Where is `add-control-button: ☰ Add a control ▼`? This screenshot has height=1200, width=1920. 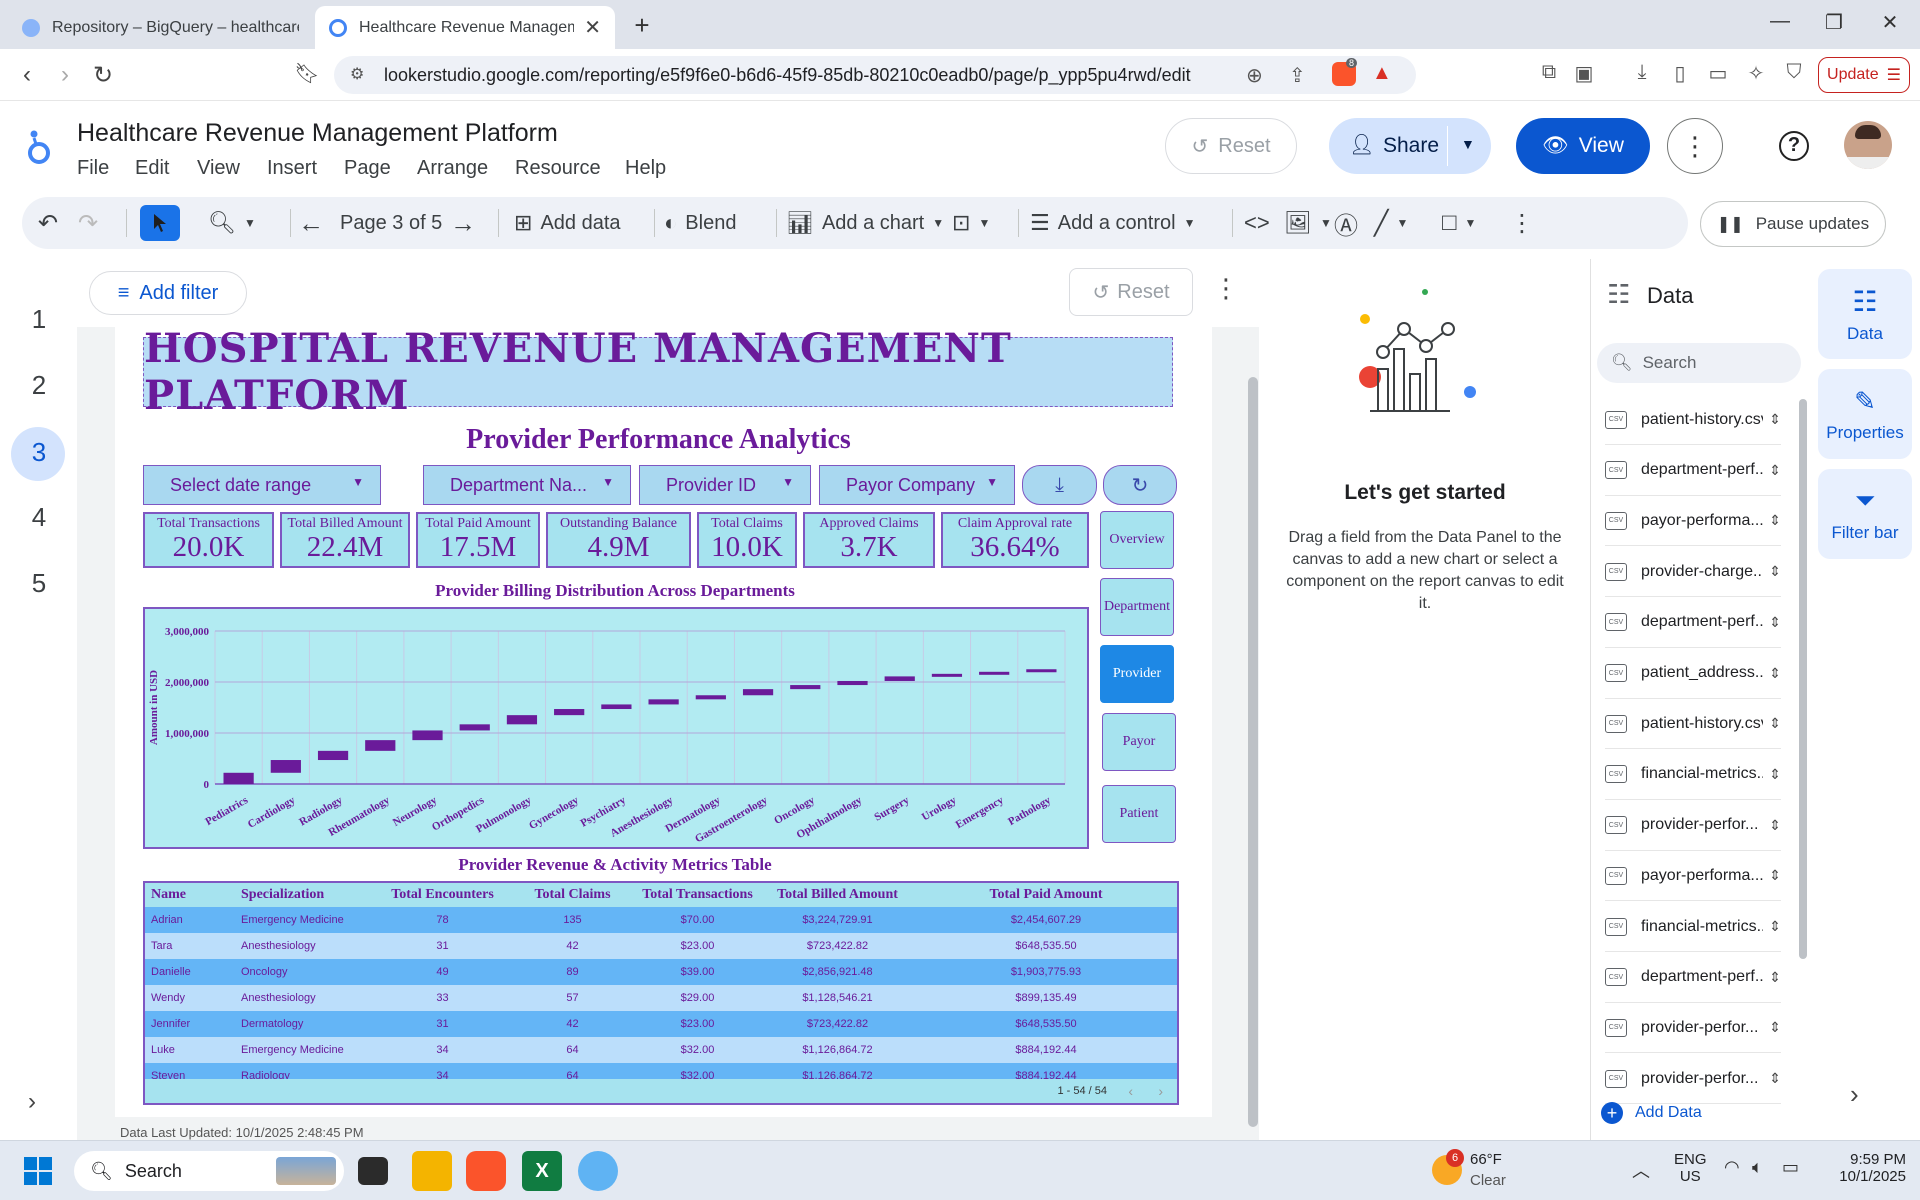 add-control-button: ☰ Add a control ▼ is located at coordinates (1112, 223).